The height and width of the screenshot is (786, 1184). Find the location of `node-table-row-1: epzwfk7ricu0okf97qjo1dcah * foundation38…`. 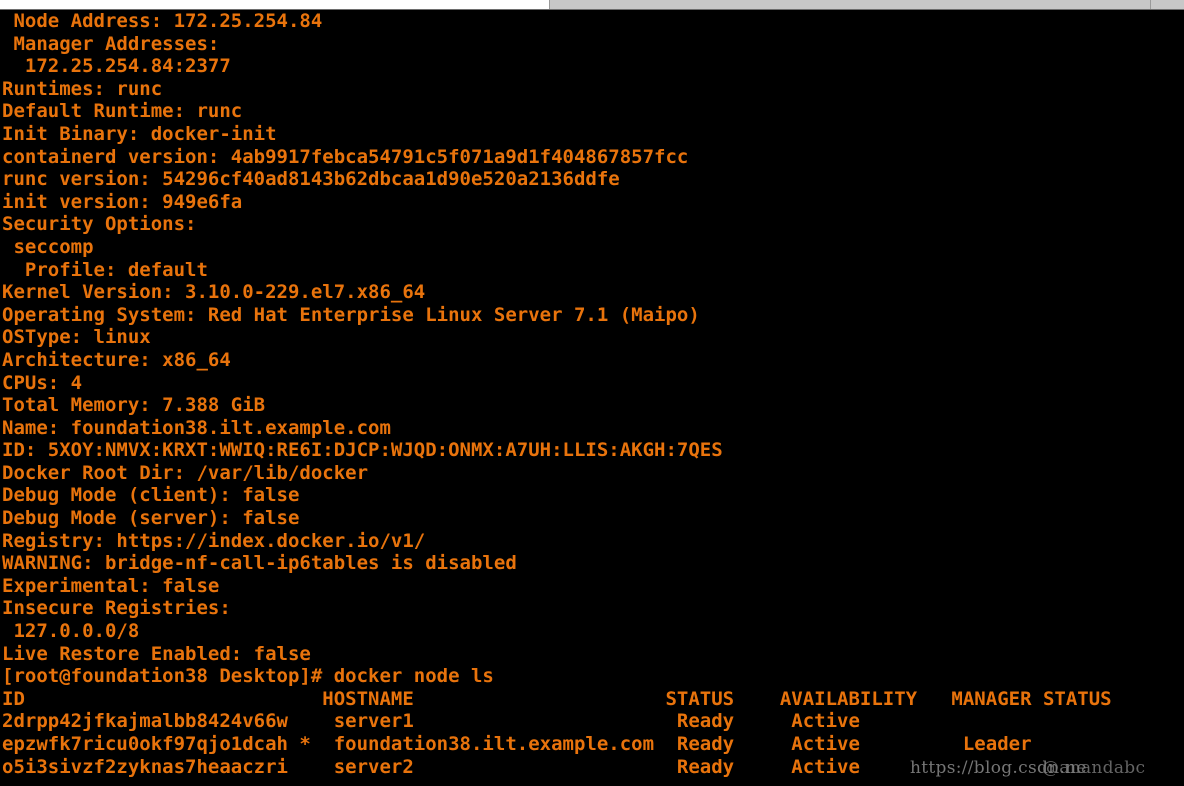

node-table-row-1: epzwfk7ricu0okf97qjo1dcah * foundation38… is located at coordinates (517, 744).